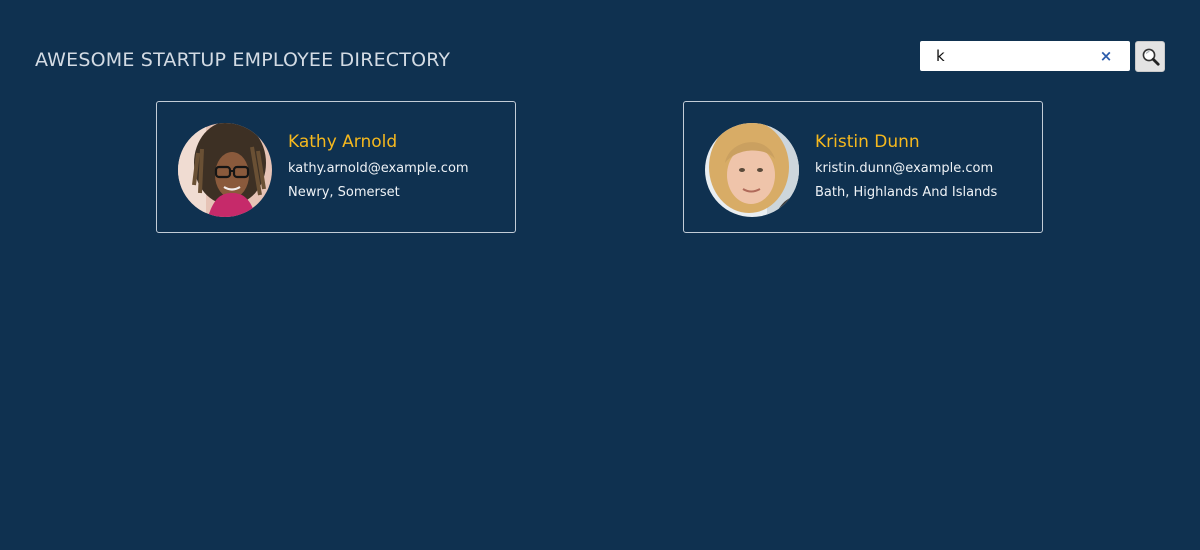 This screenshot has width=1200, height=550. I want to click on employee-name: Kathy Arnold, so click(343, 142).